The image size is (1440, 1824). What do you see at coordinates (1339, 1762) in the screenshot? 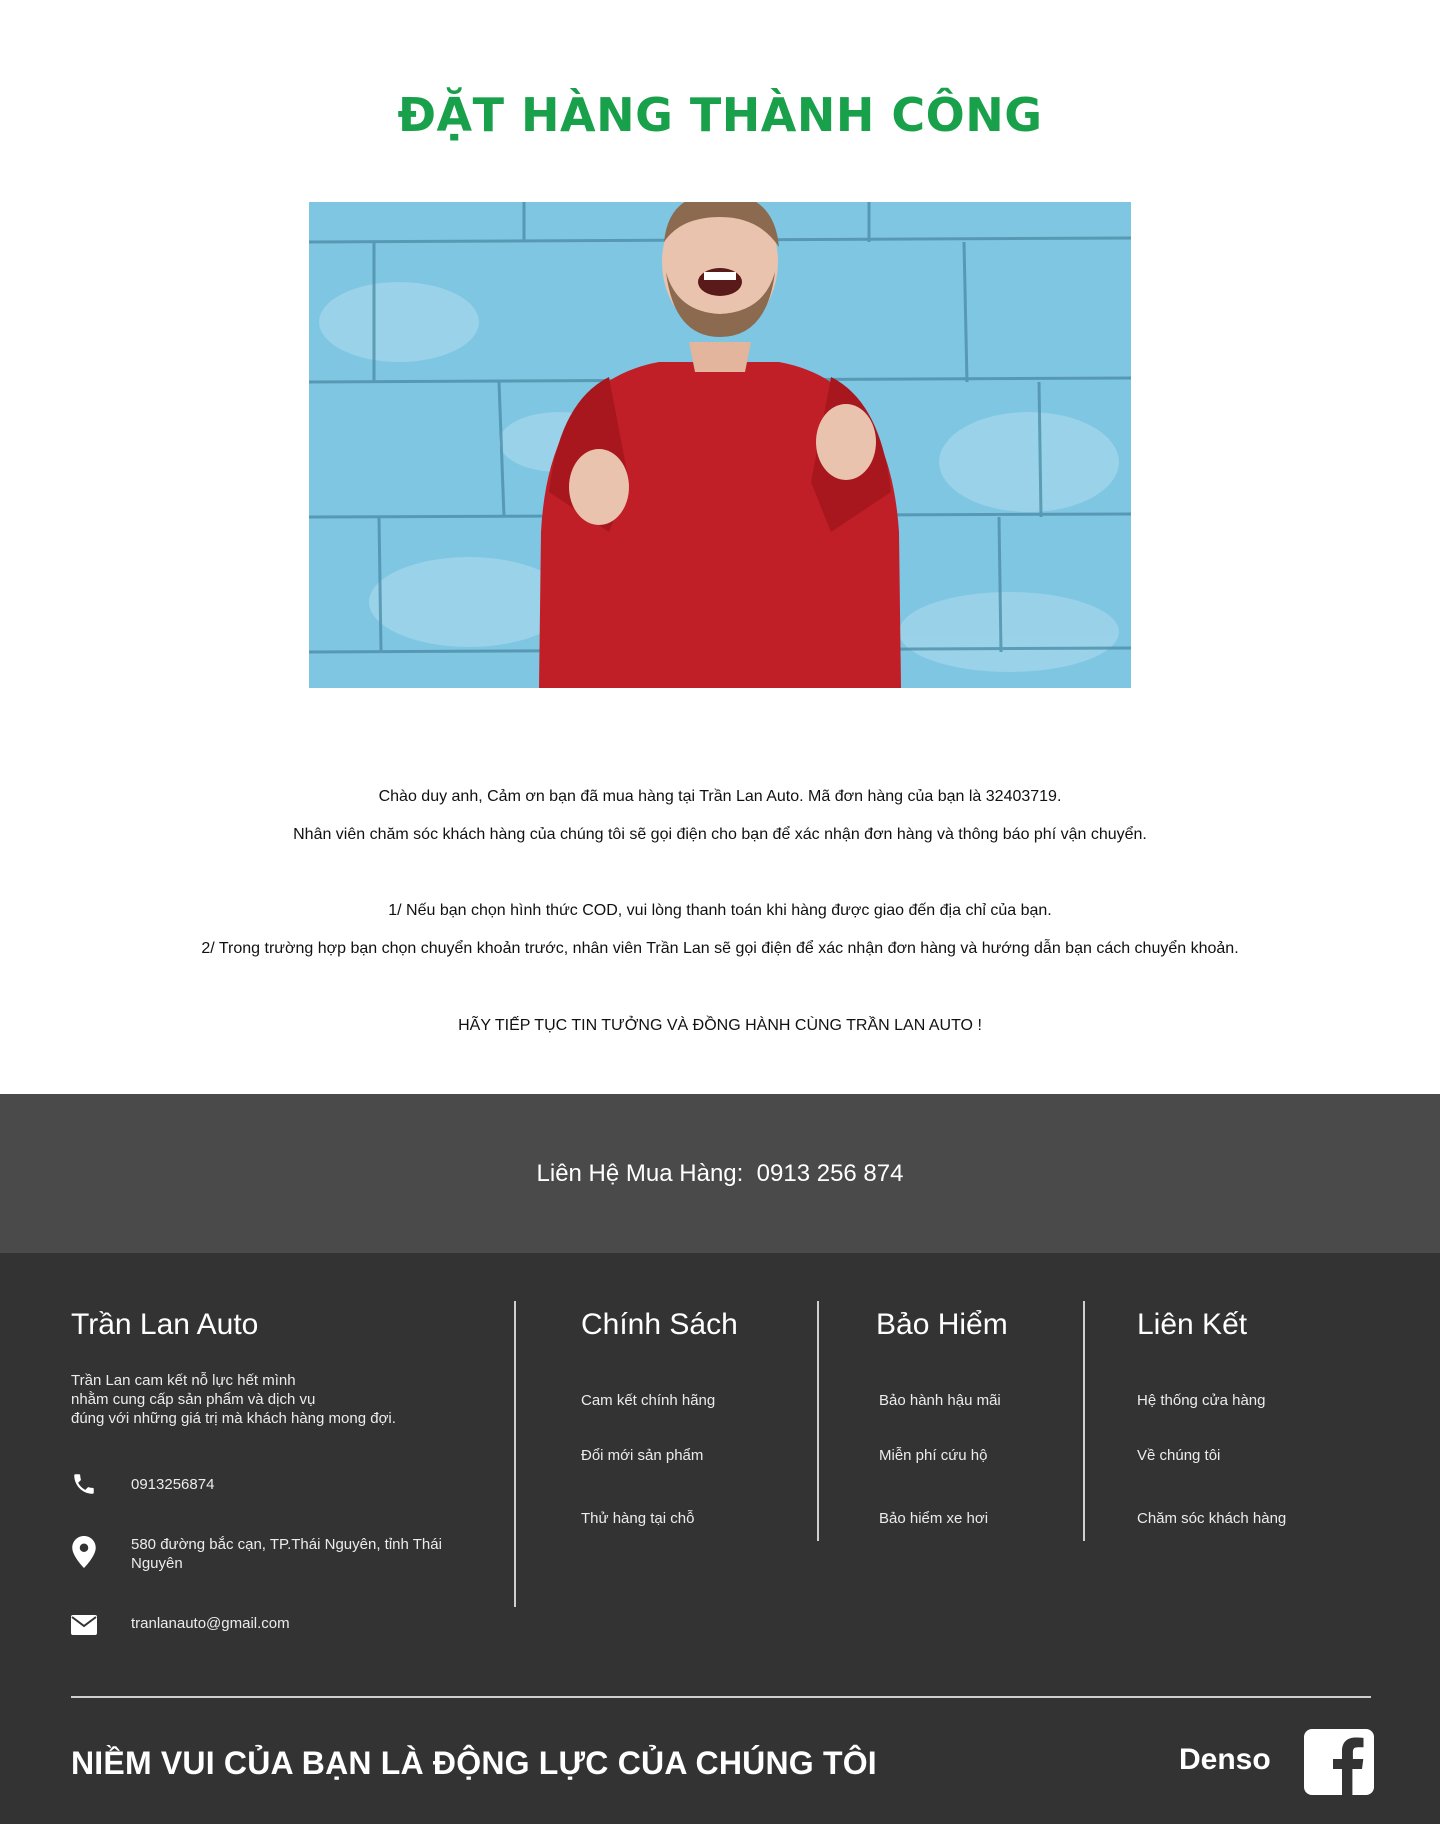
I see `facebook-icon` at bounding box center [1339, 1762].